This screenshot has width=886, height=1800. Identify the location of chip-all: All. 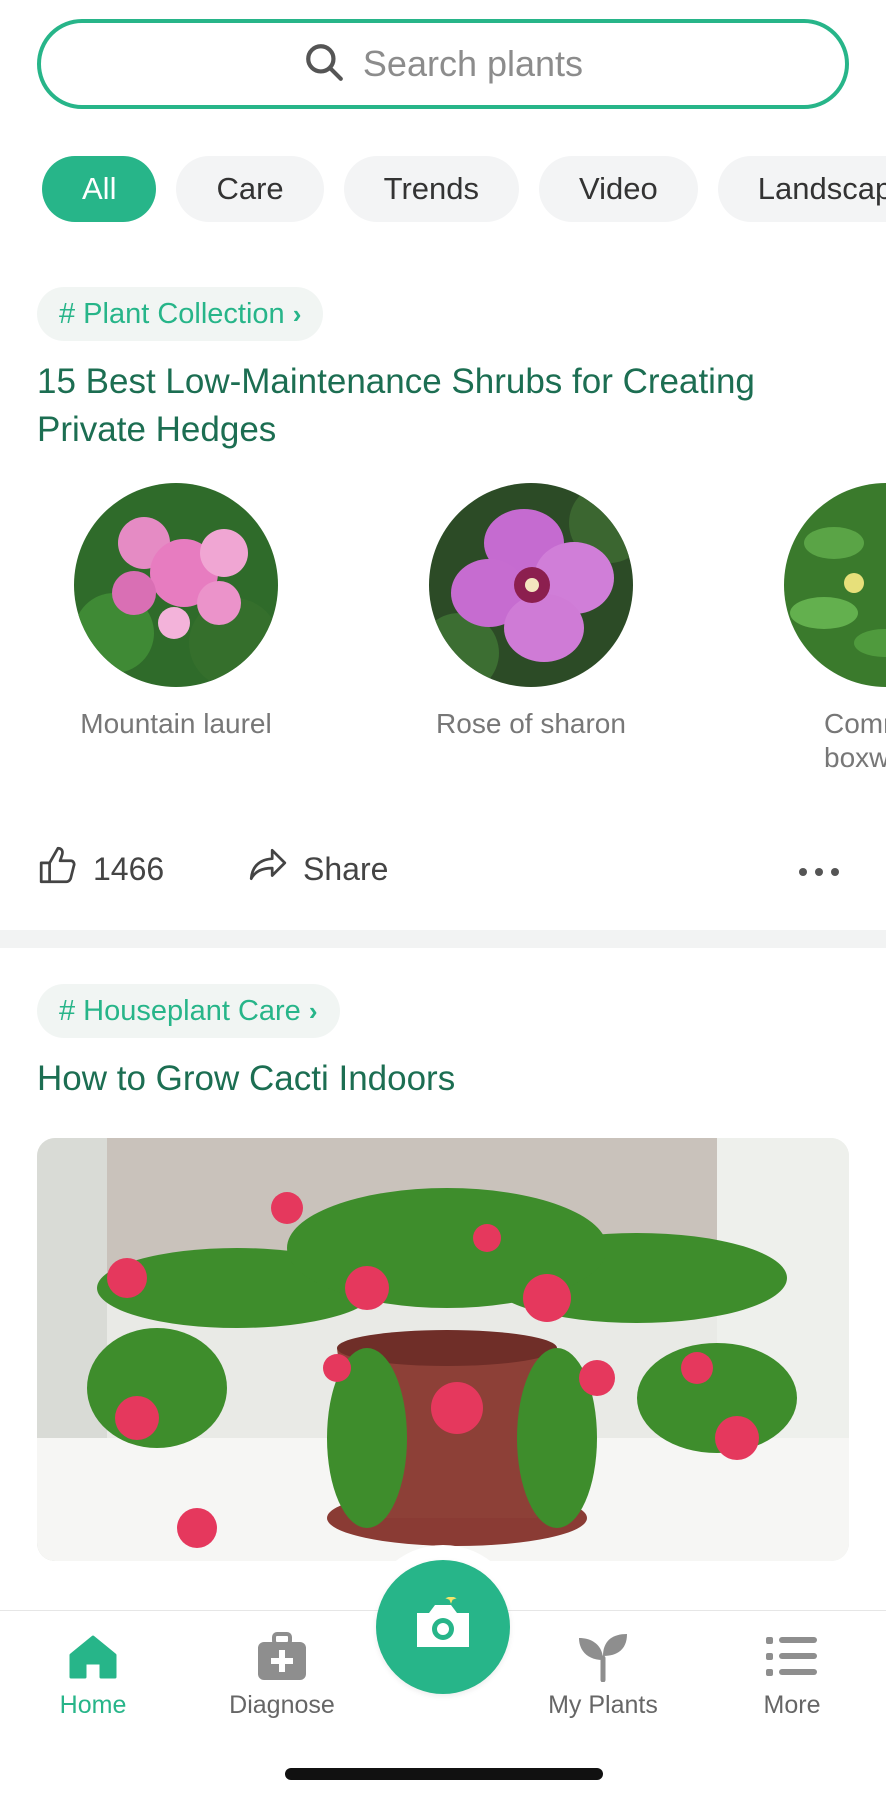
(99, 189).